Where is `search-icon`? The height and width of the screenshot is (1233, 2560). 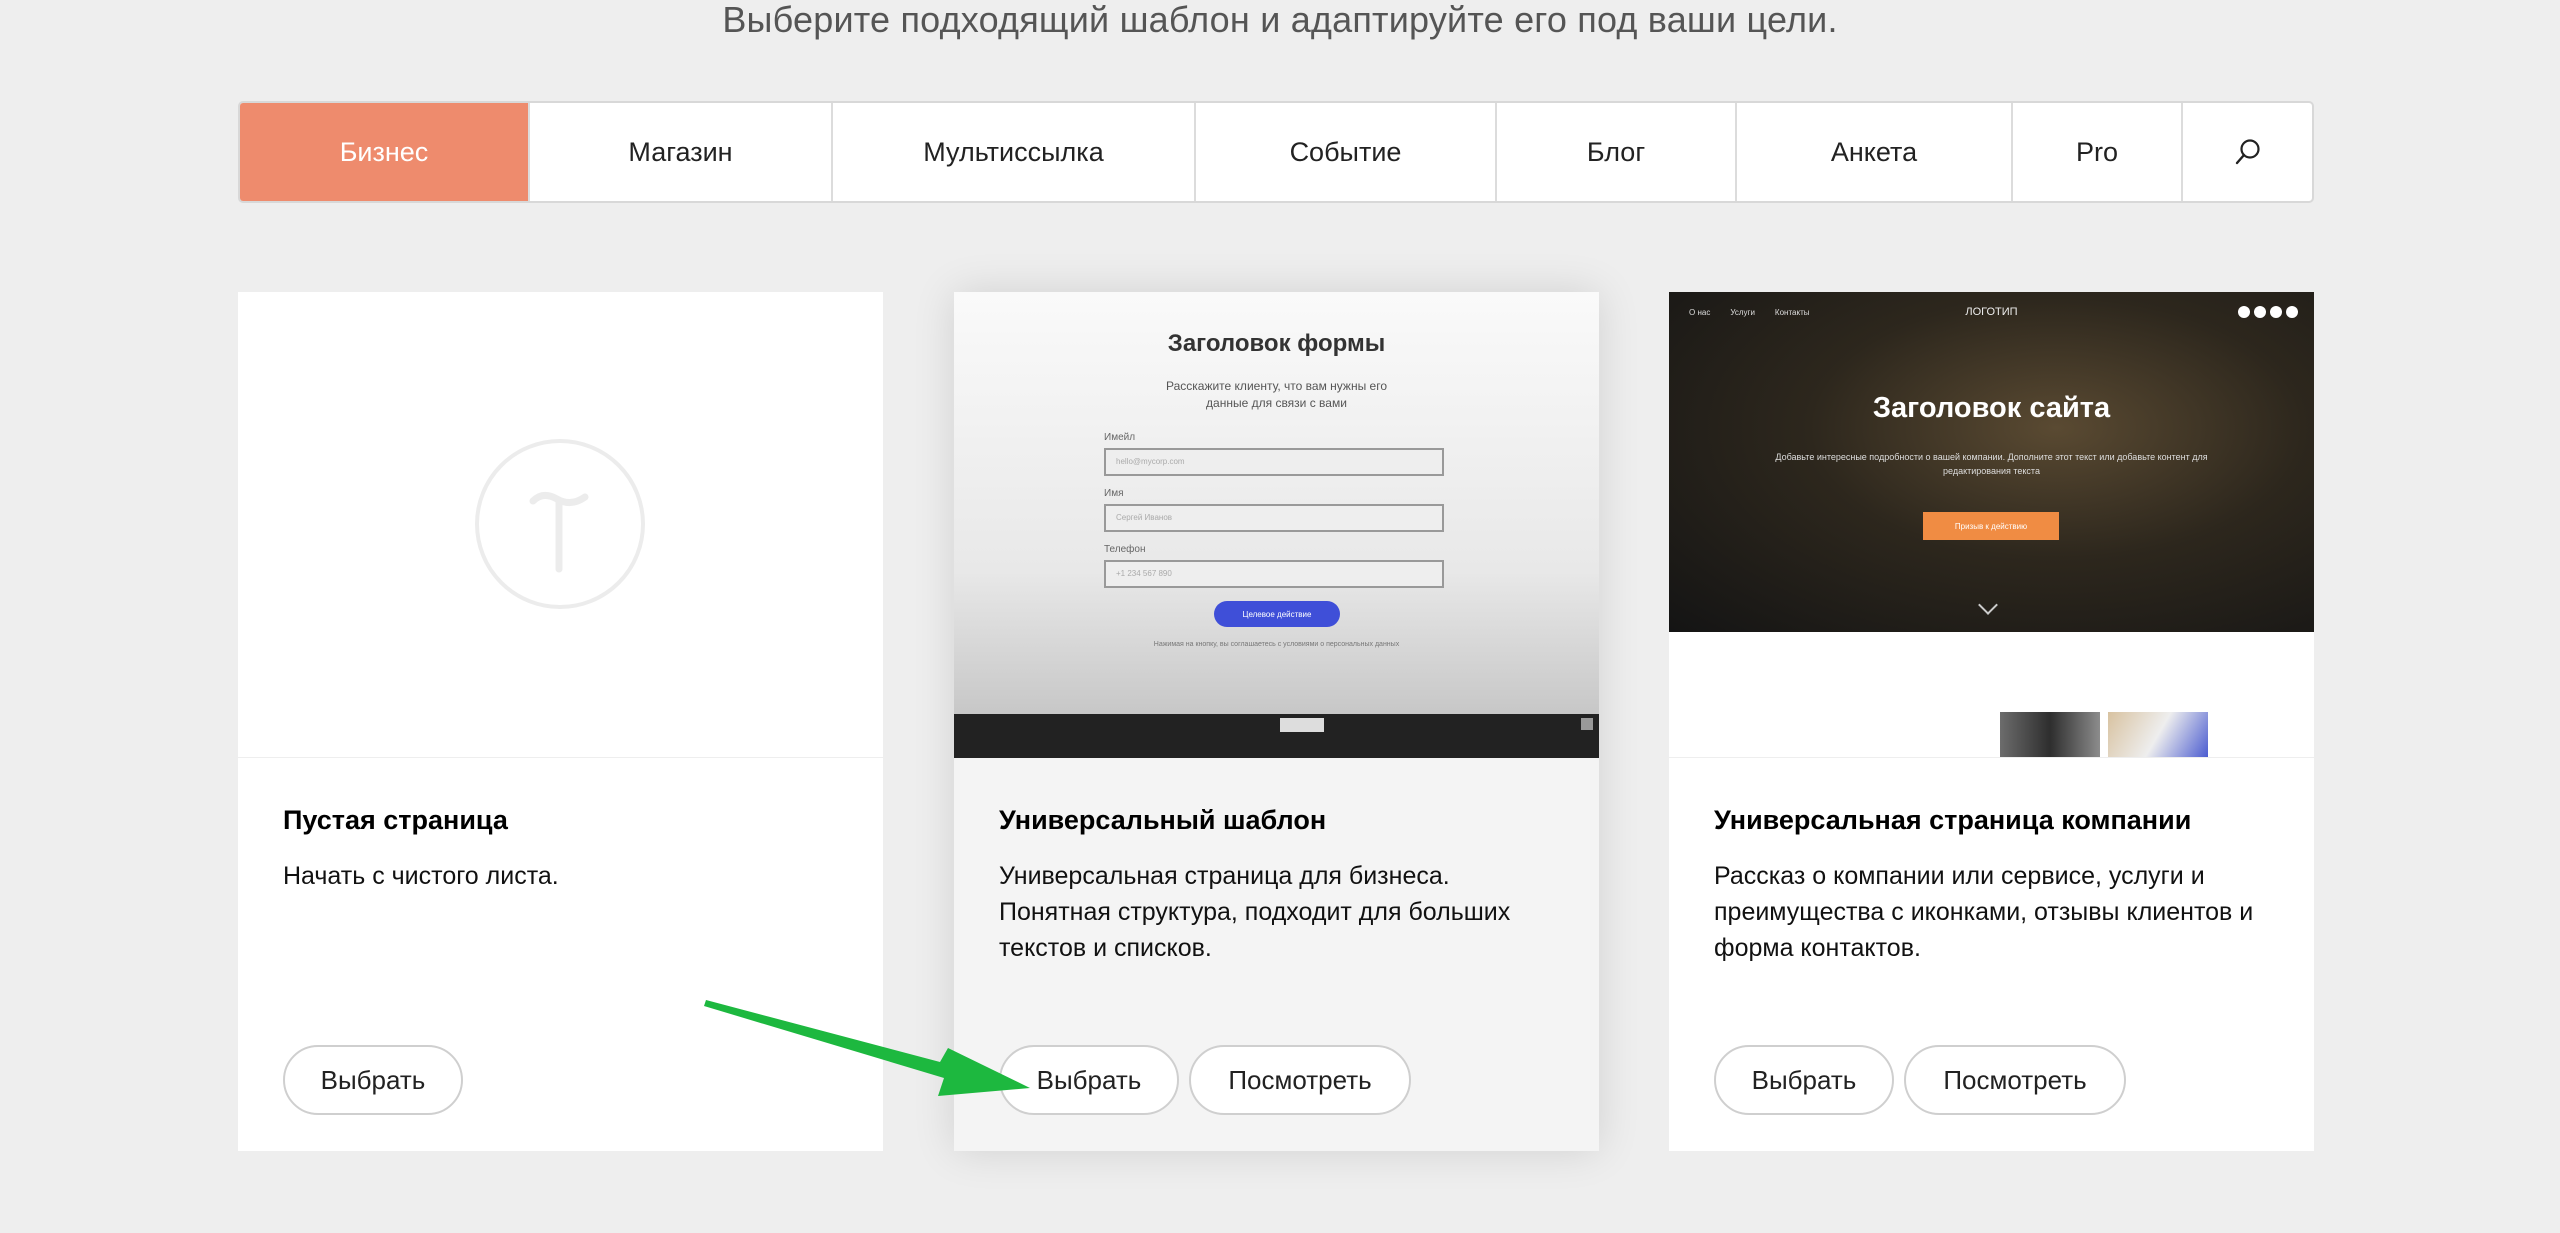 search-icon is located at coordinates (2247, 152).